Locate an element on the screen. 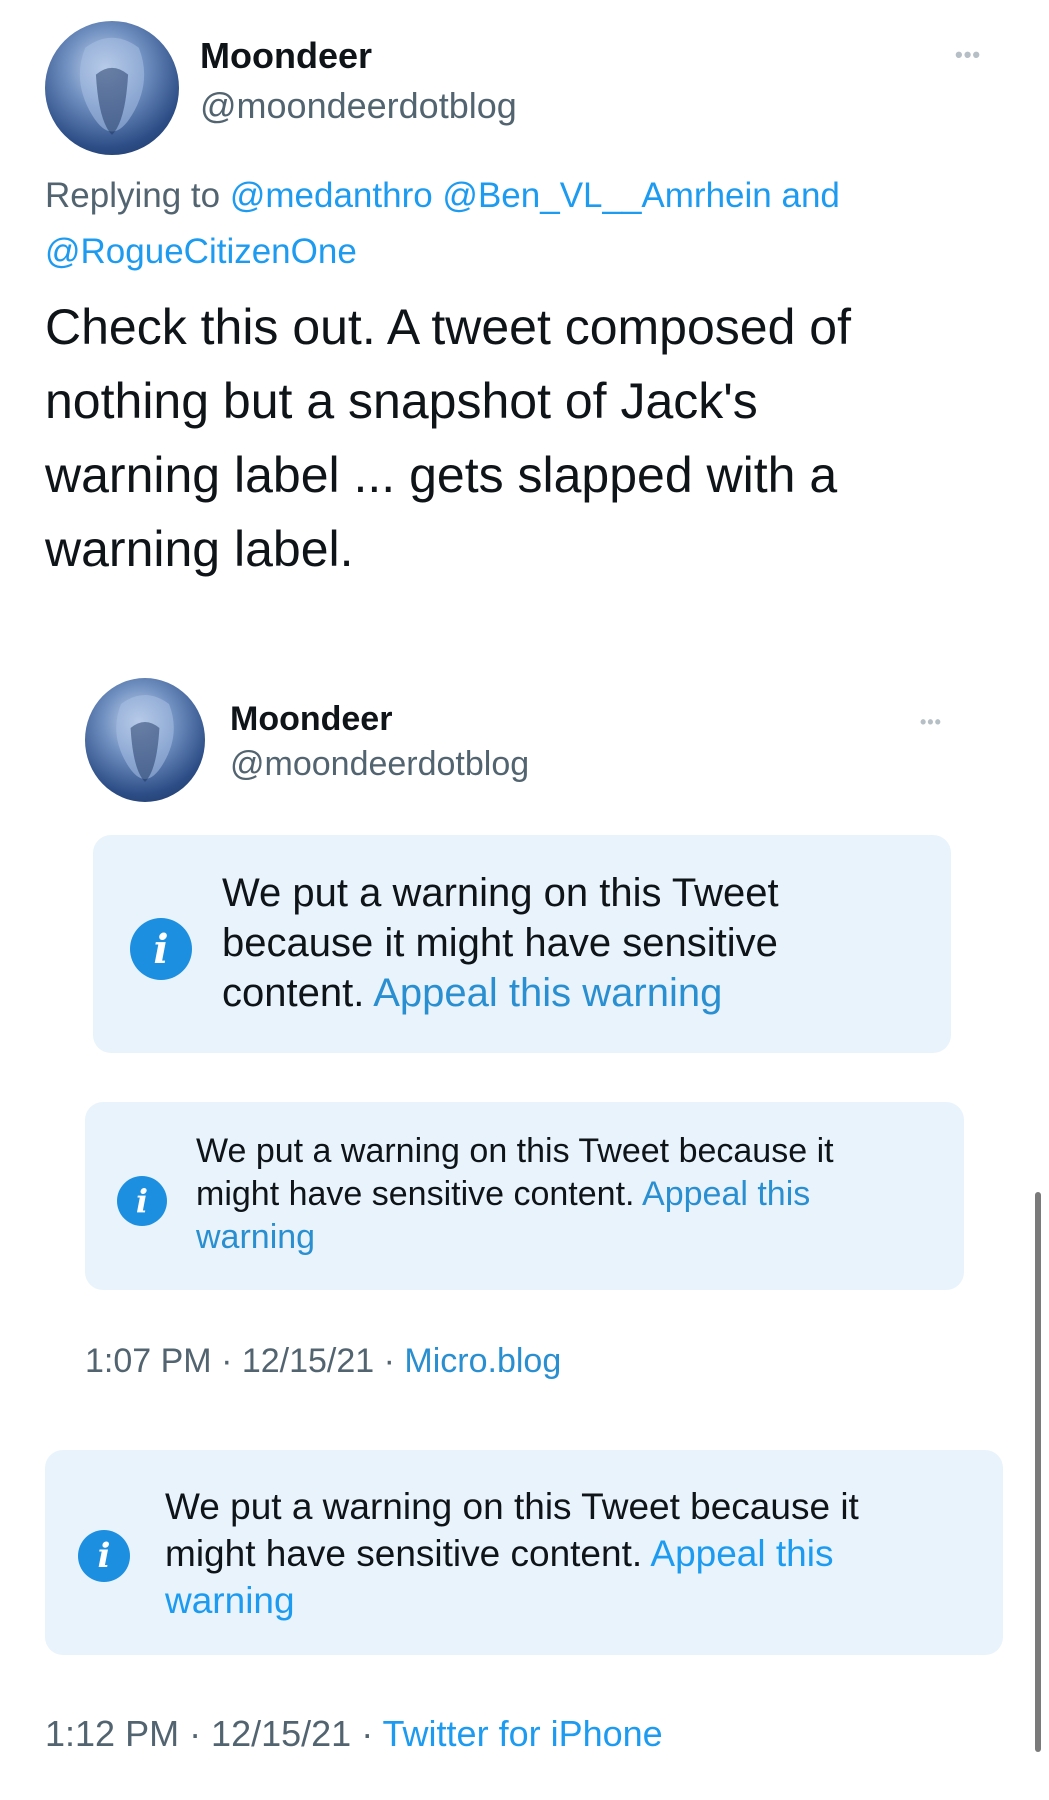  reply-and: and is located at coordinates (810, 195).